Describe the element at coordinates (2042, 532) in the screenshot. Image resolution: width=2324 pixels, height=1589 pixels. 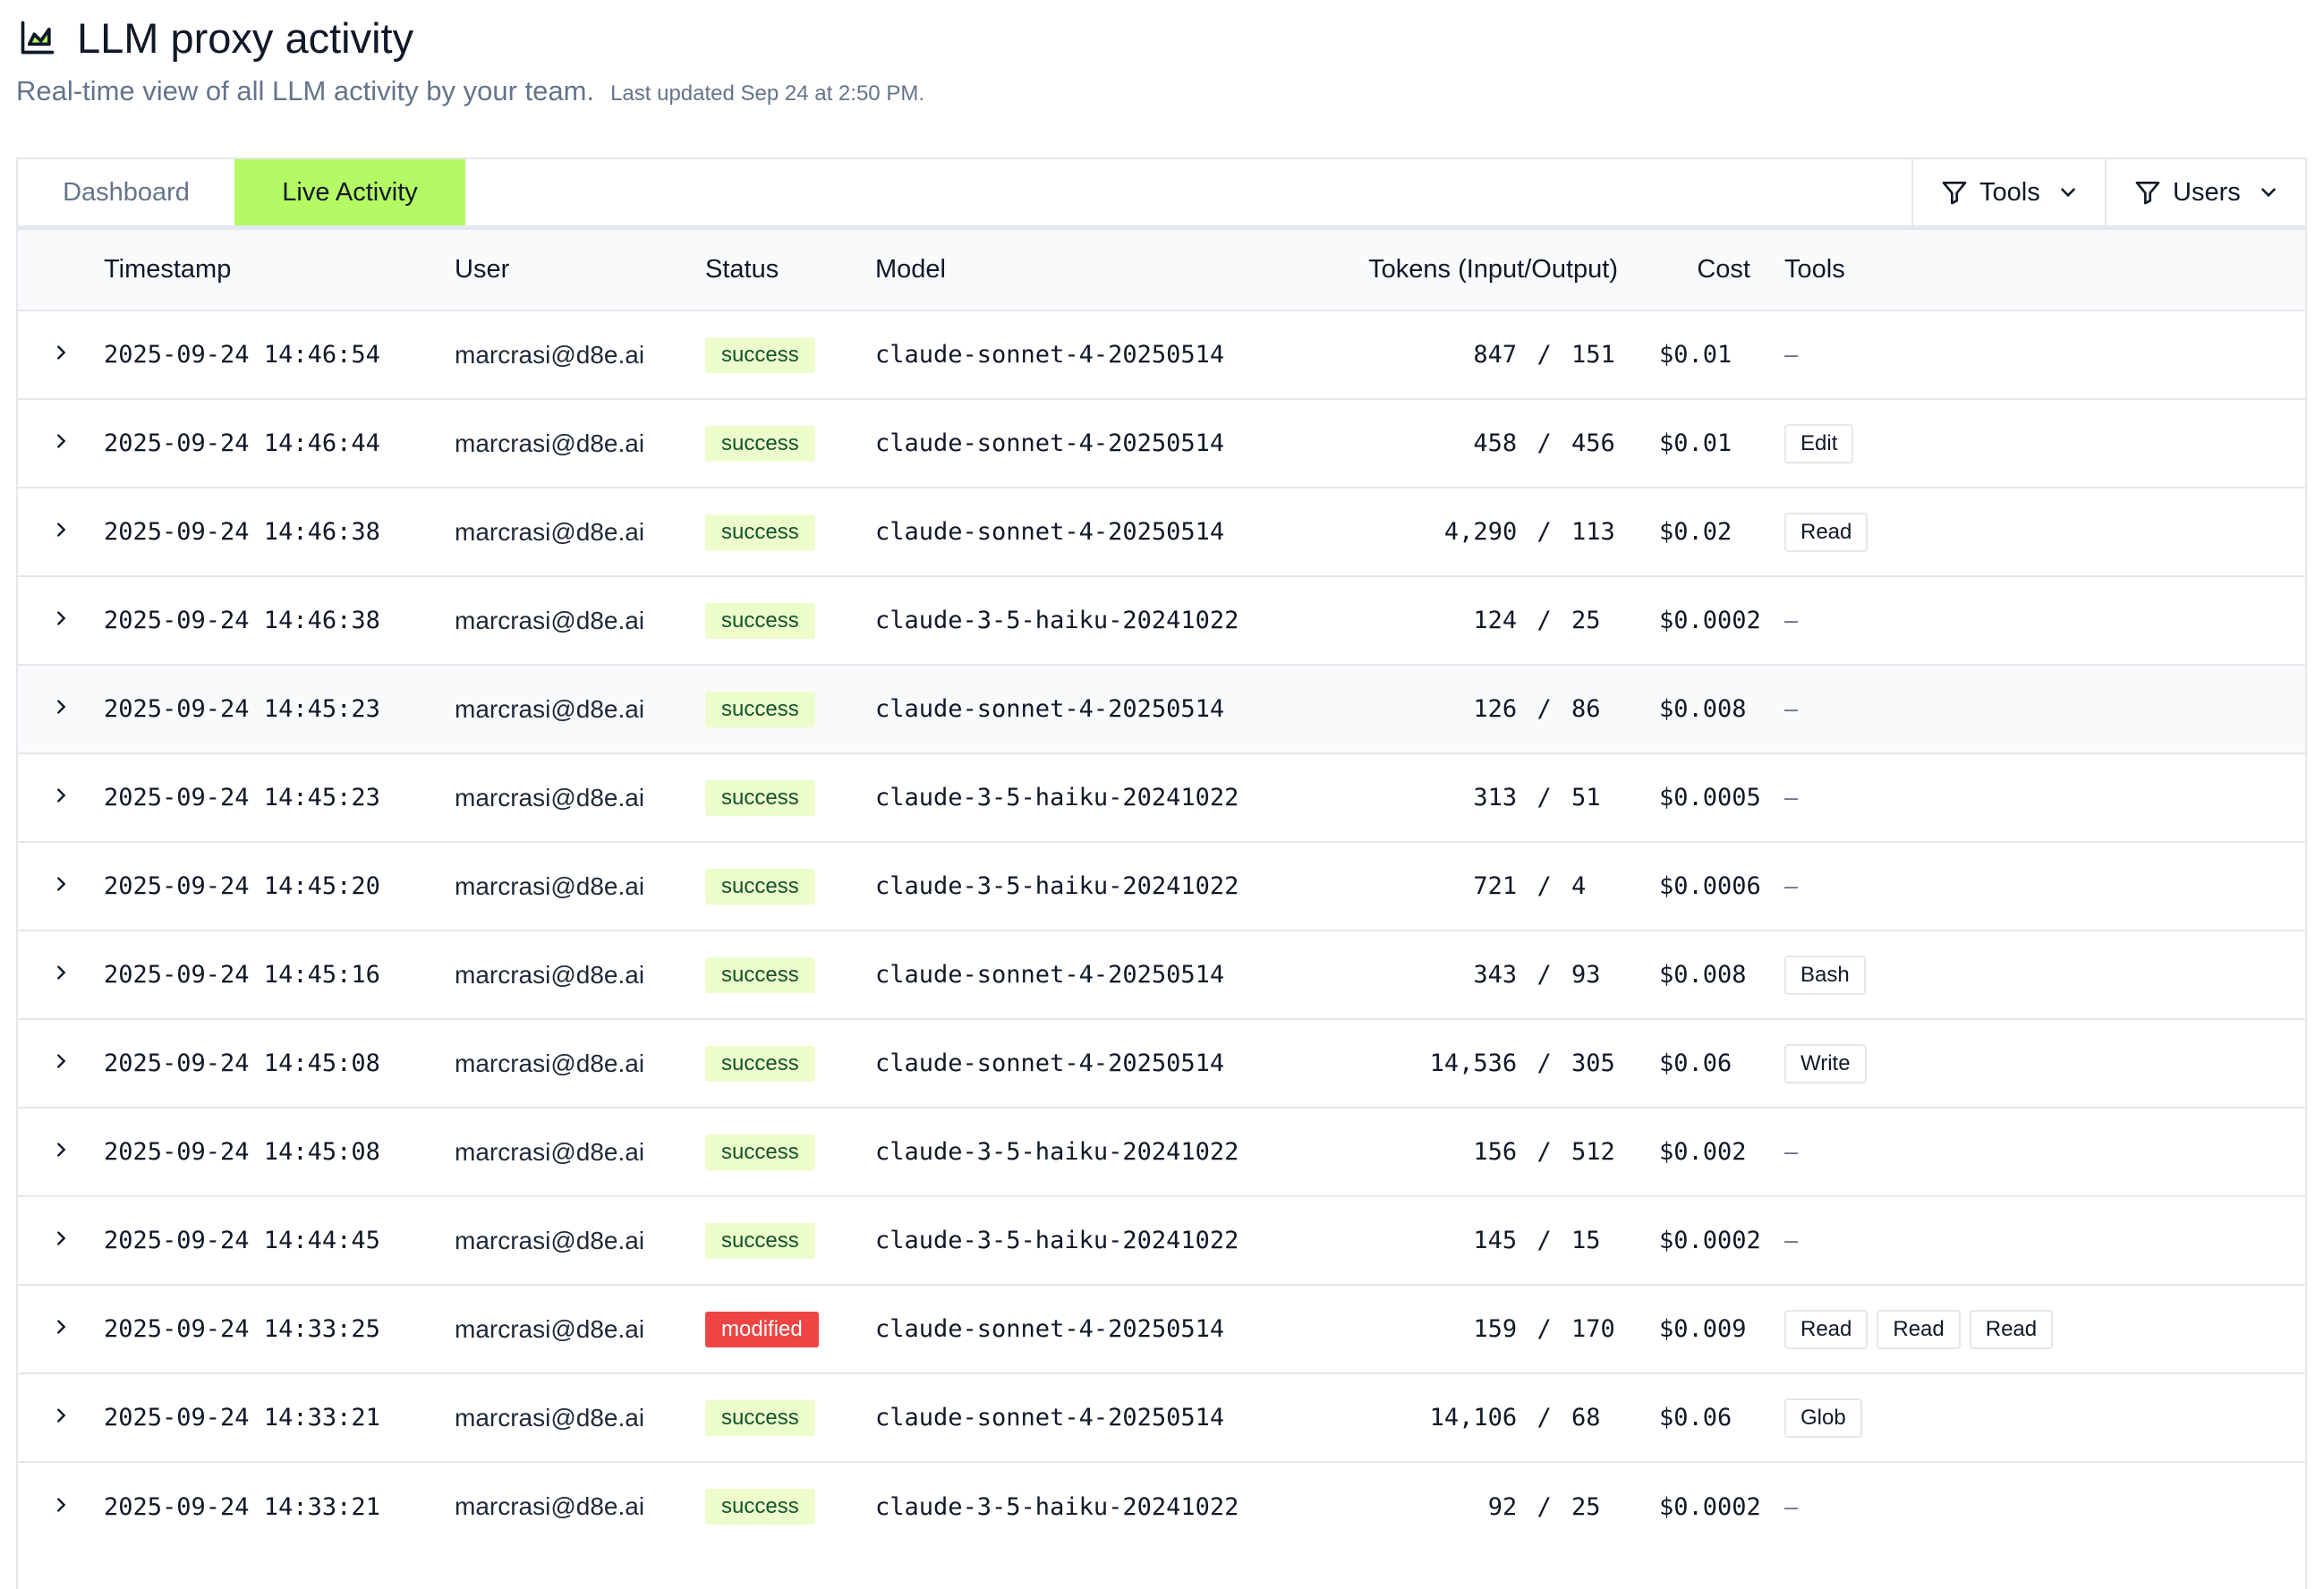
I see `tools-cell: Read` at that location.